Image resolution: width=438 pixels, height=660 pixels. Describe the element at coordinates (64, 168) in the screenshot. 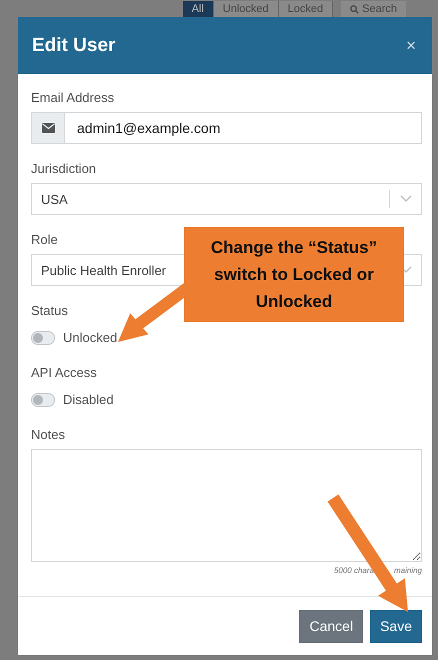

I see `field-label: Jurisdiction` at that location.